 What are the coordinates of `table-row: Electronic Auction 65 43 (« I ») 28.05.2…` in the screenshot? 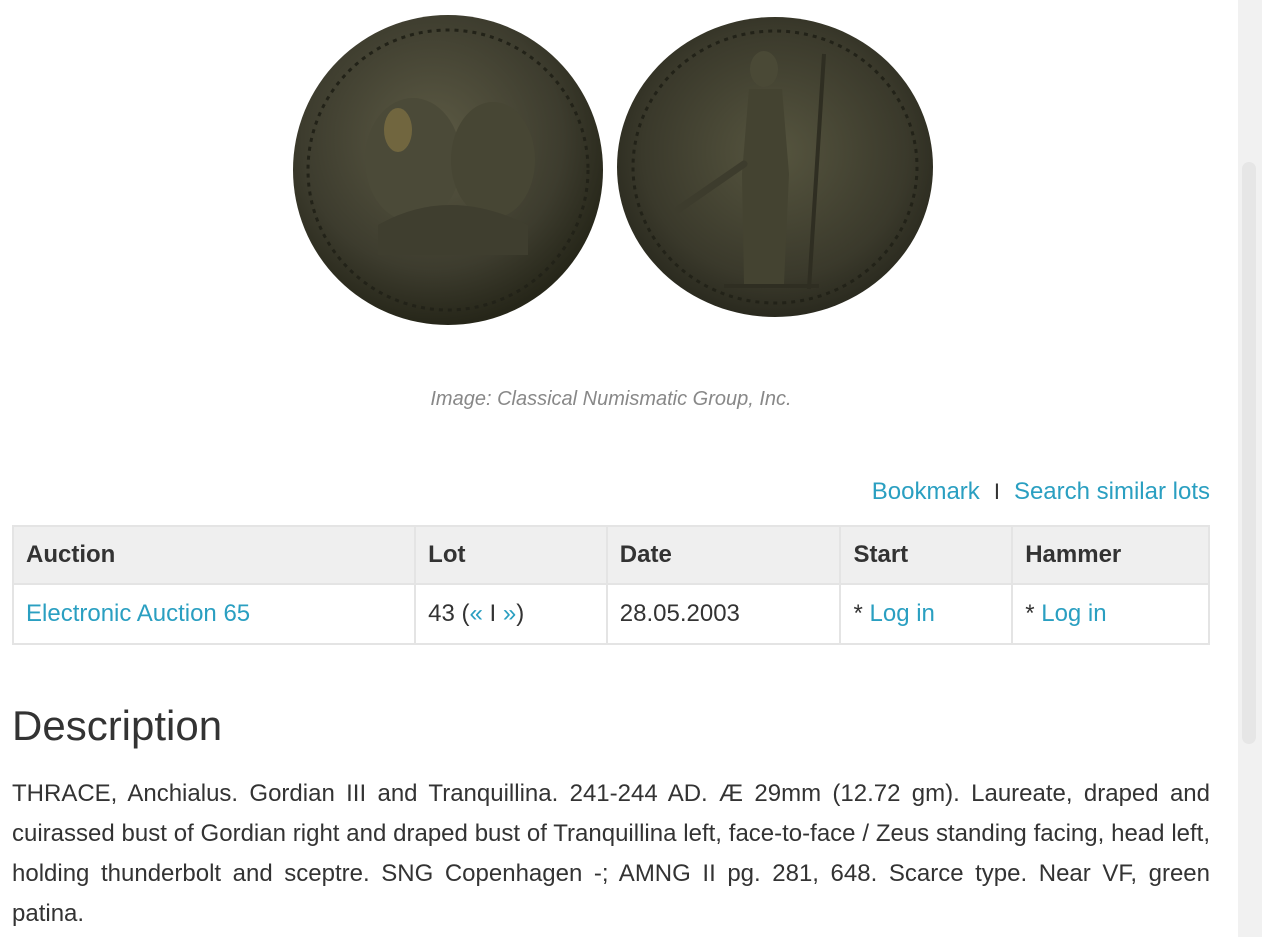 It's located at (610, 614).